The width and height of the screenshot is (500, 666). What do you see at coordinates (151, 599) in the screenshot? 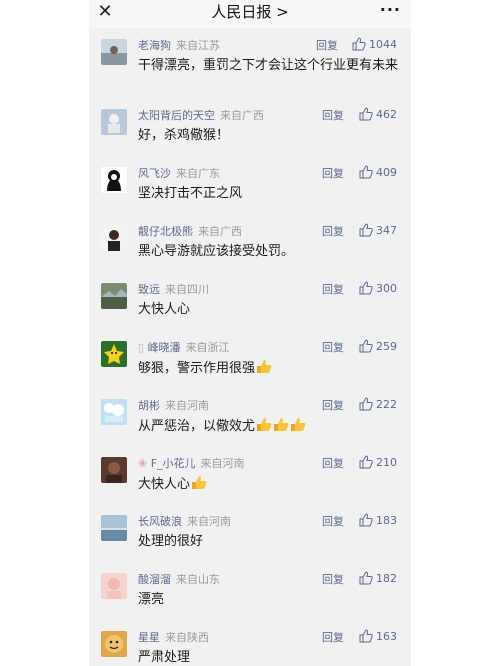
I see `comment-text: 漂亮` at bounding box center [151, 599].